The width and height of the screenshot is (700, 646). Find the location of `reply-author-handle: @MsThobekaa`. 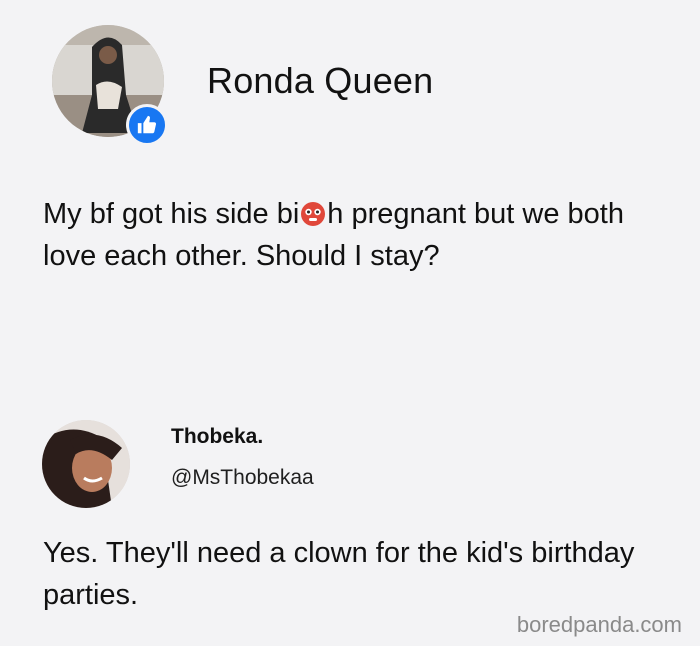

reply-author-handle: @MsThobekaa is located at coordinates (242, 478).